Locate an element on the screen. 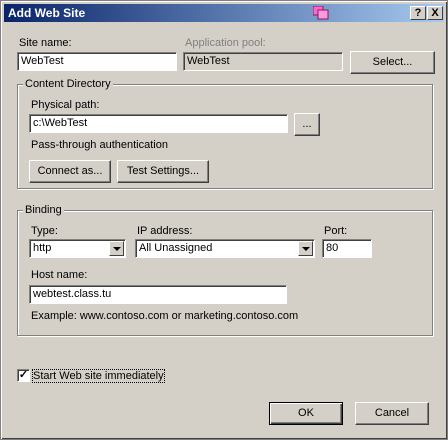 The height and width of the screenshot is (440, 448). binding-title: Binding is located at coordinates (43, 210).